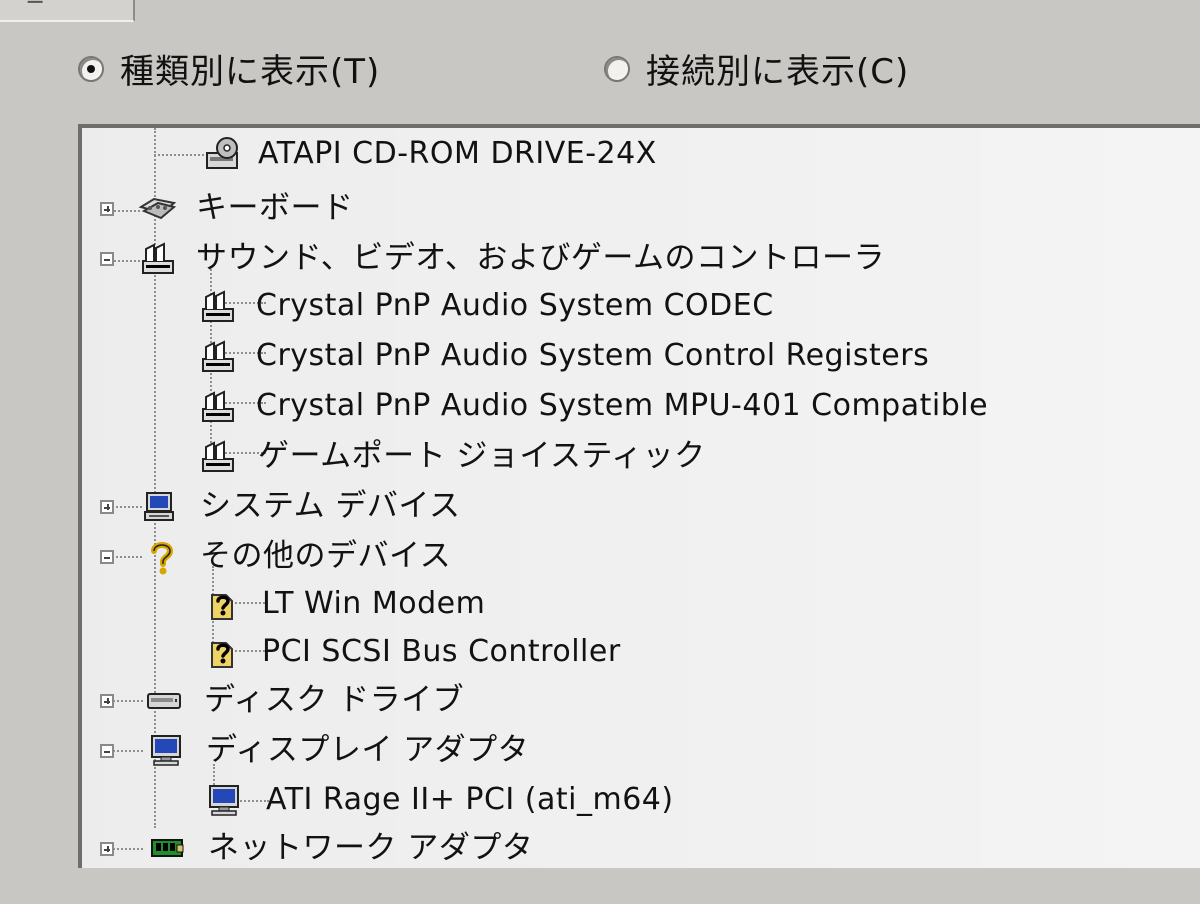  I want to click on cdrom-drive-icon, so click(222, 153).